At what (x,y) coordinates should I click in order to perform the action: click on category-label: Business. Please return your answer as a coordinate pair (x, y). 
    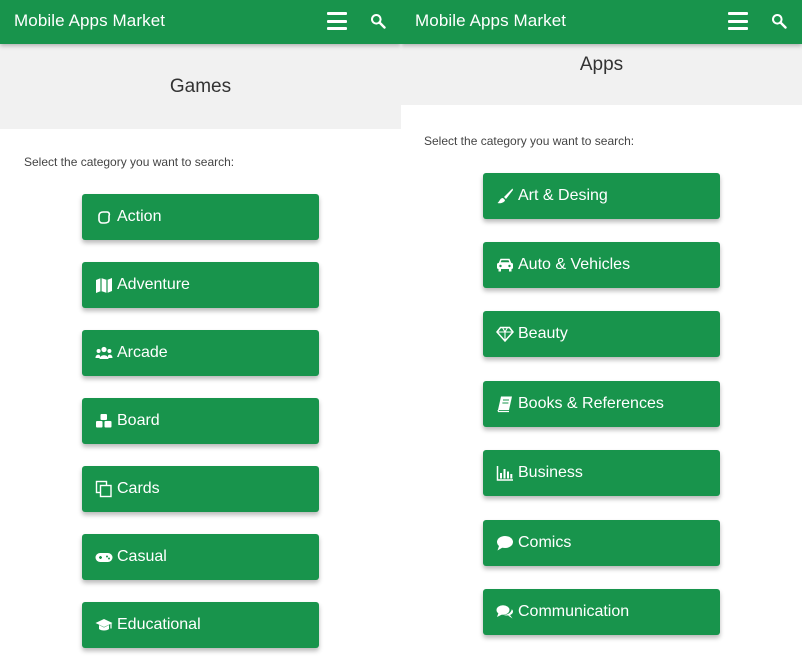
    Looking at the image, I should click on (550, 472).